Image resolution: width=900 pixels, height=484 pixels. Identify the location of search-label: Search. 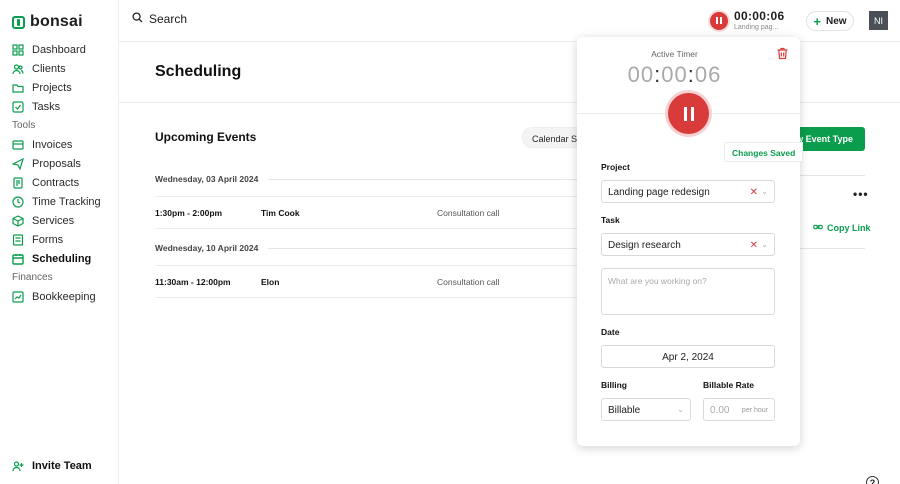
(168, 19).